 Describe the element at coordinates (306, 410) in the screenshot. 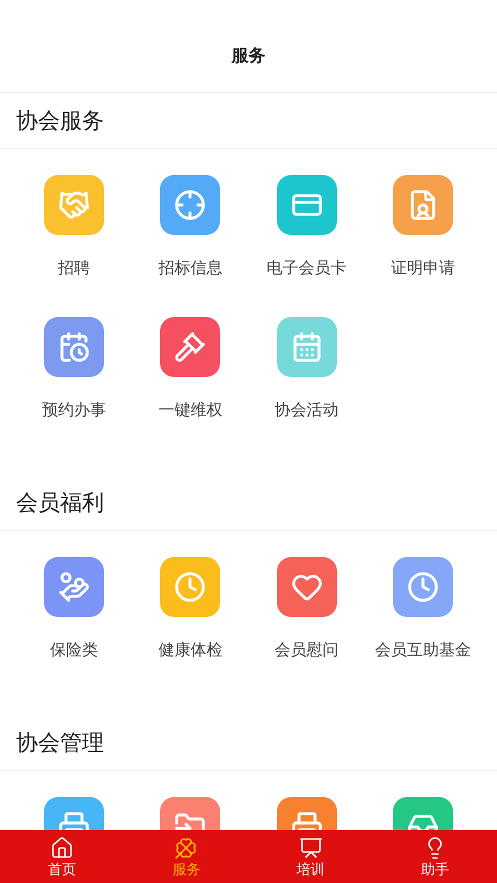

I see `service-label: 协会活动` at that location.